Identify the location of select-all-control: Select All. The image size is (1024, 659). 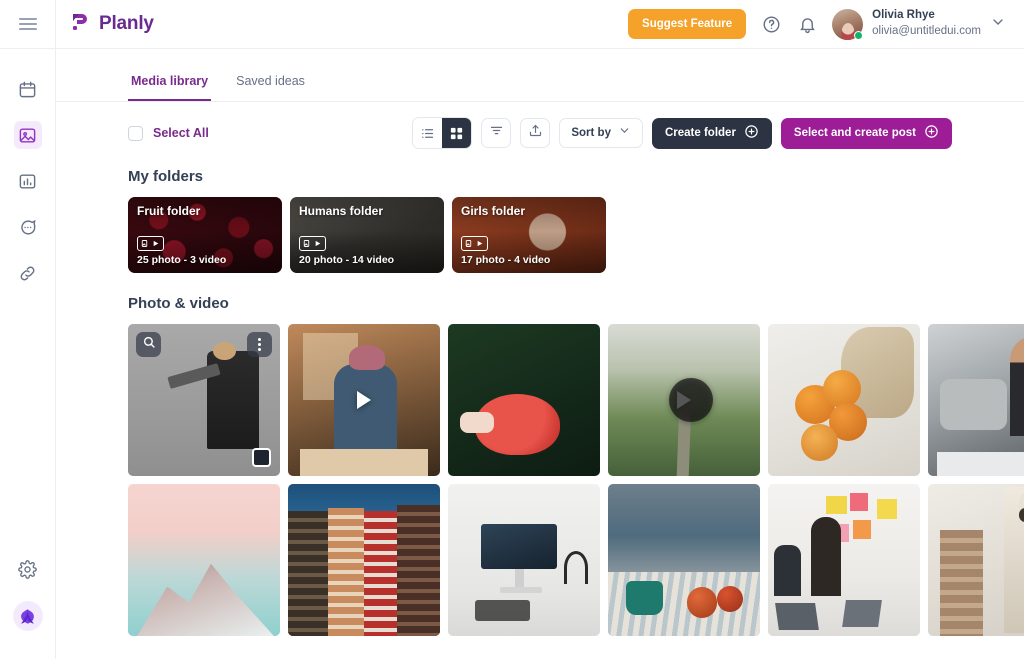
(168, 133).